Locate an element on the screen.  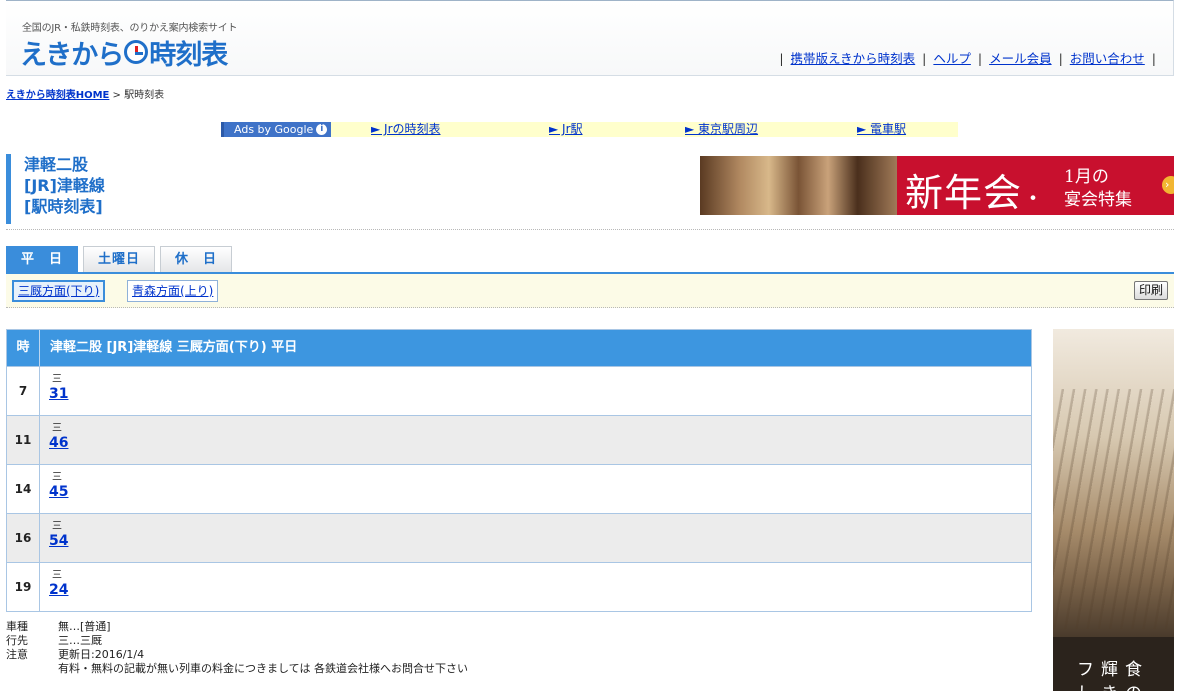
print-button: 印刷 is located at coordinates (1150, 290).